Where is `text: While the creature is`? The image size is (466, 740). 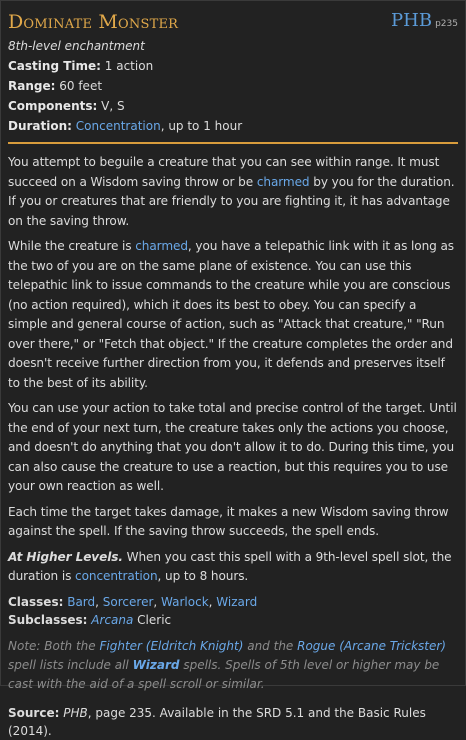
text: While the creature is is located at coordinates (72, 246).